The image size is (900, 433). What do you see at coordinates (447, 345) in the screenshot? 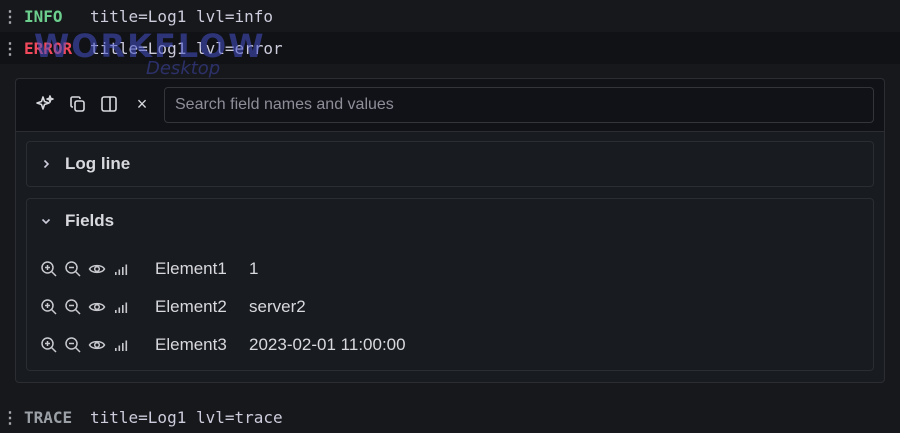
I see `field-row: Element3 2023-02-01 11:00:00` at bounding box center [447, 345].